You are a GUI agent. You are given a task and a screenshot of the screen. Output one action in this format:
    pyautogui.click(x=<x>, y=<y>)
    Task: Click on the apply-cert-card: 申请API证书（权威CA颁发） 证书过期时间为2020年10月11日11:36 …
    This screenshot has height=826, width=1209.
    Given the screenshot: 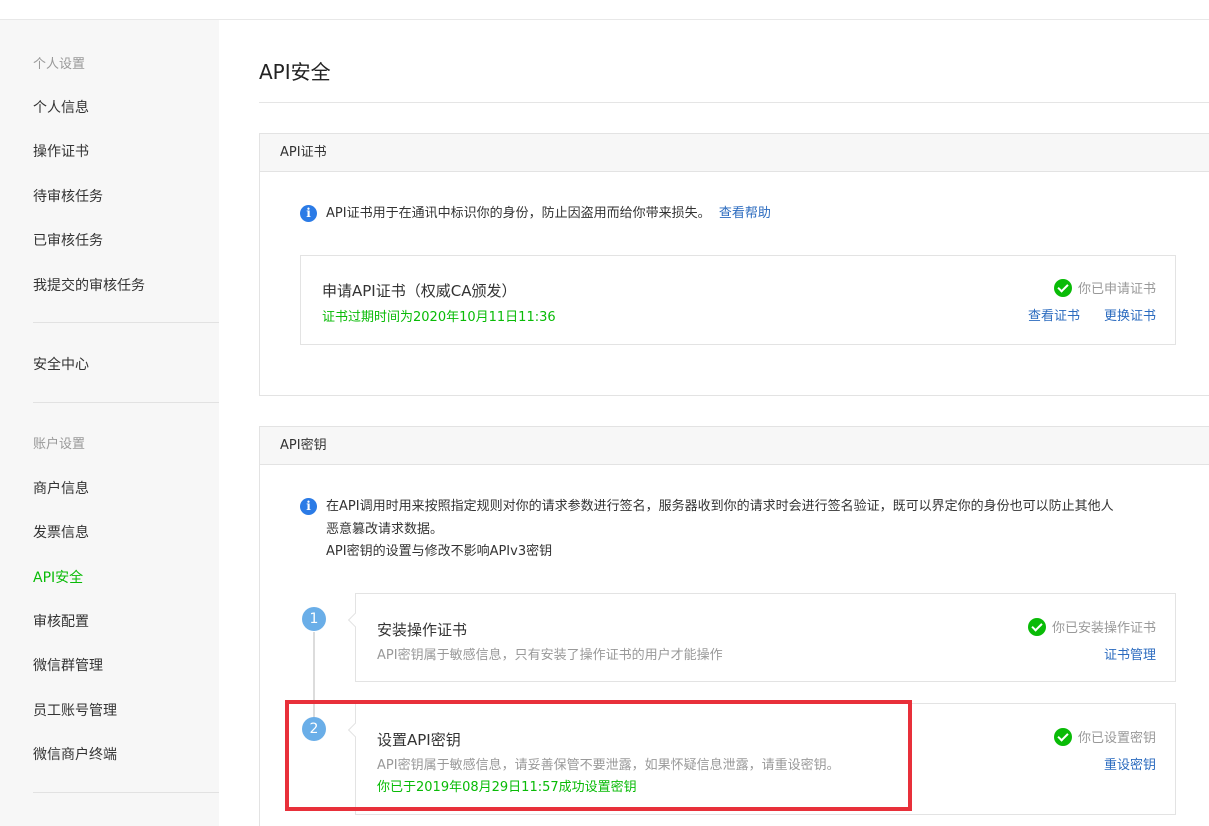 What is the action you would take?
    pyautogui.click(x=738, y=300)
    